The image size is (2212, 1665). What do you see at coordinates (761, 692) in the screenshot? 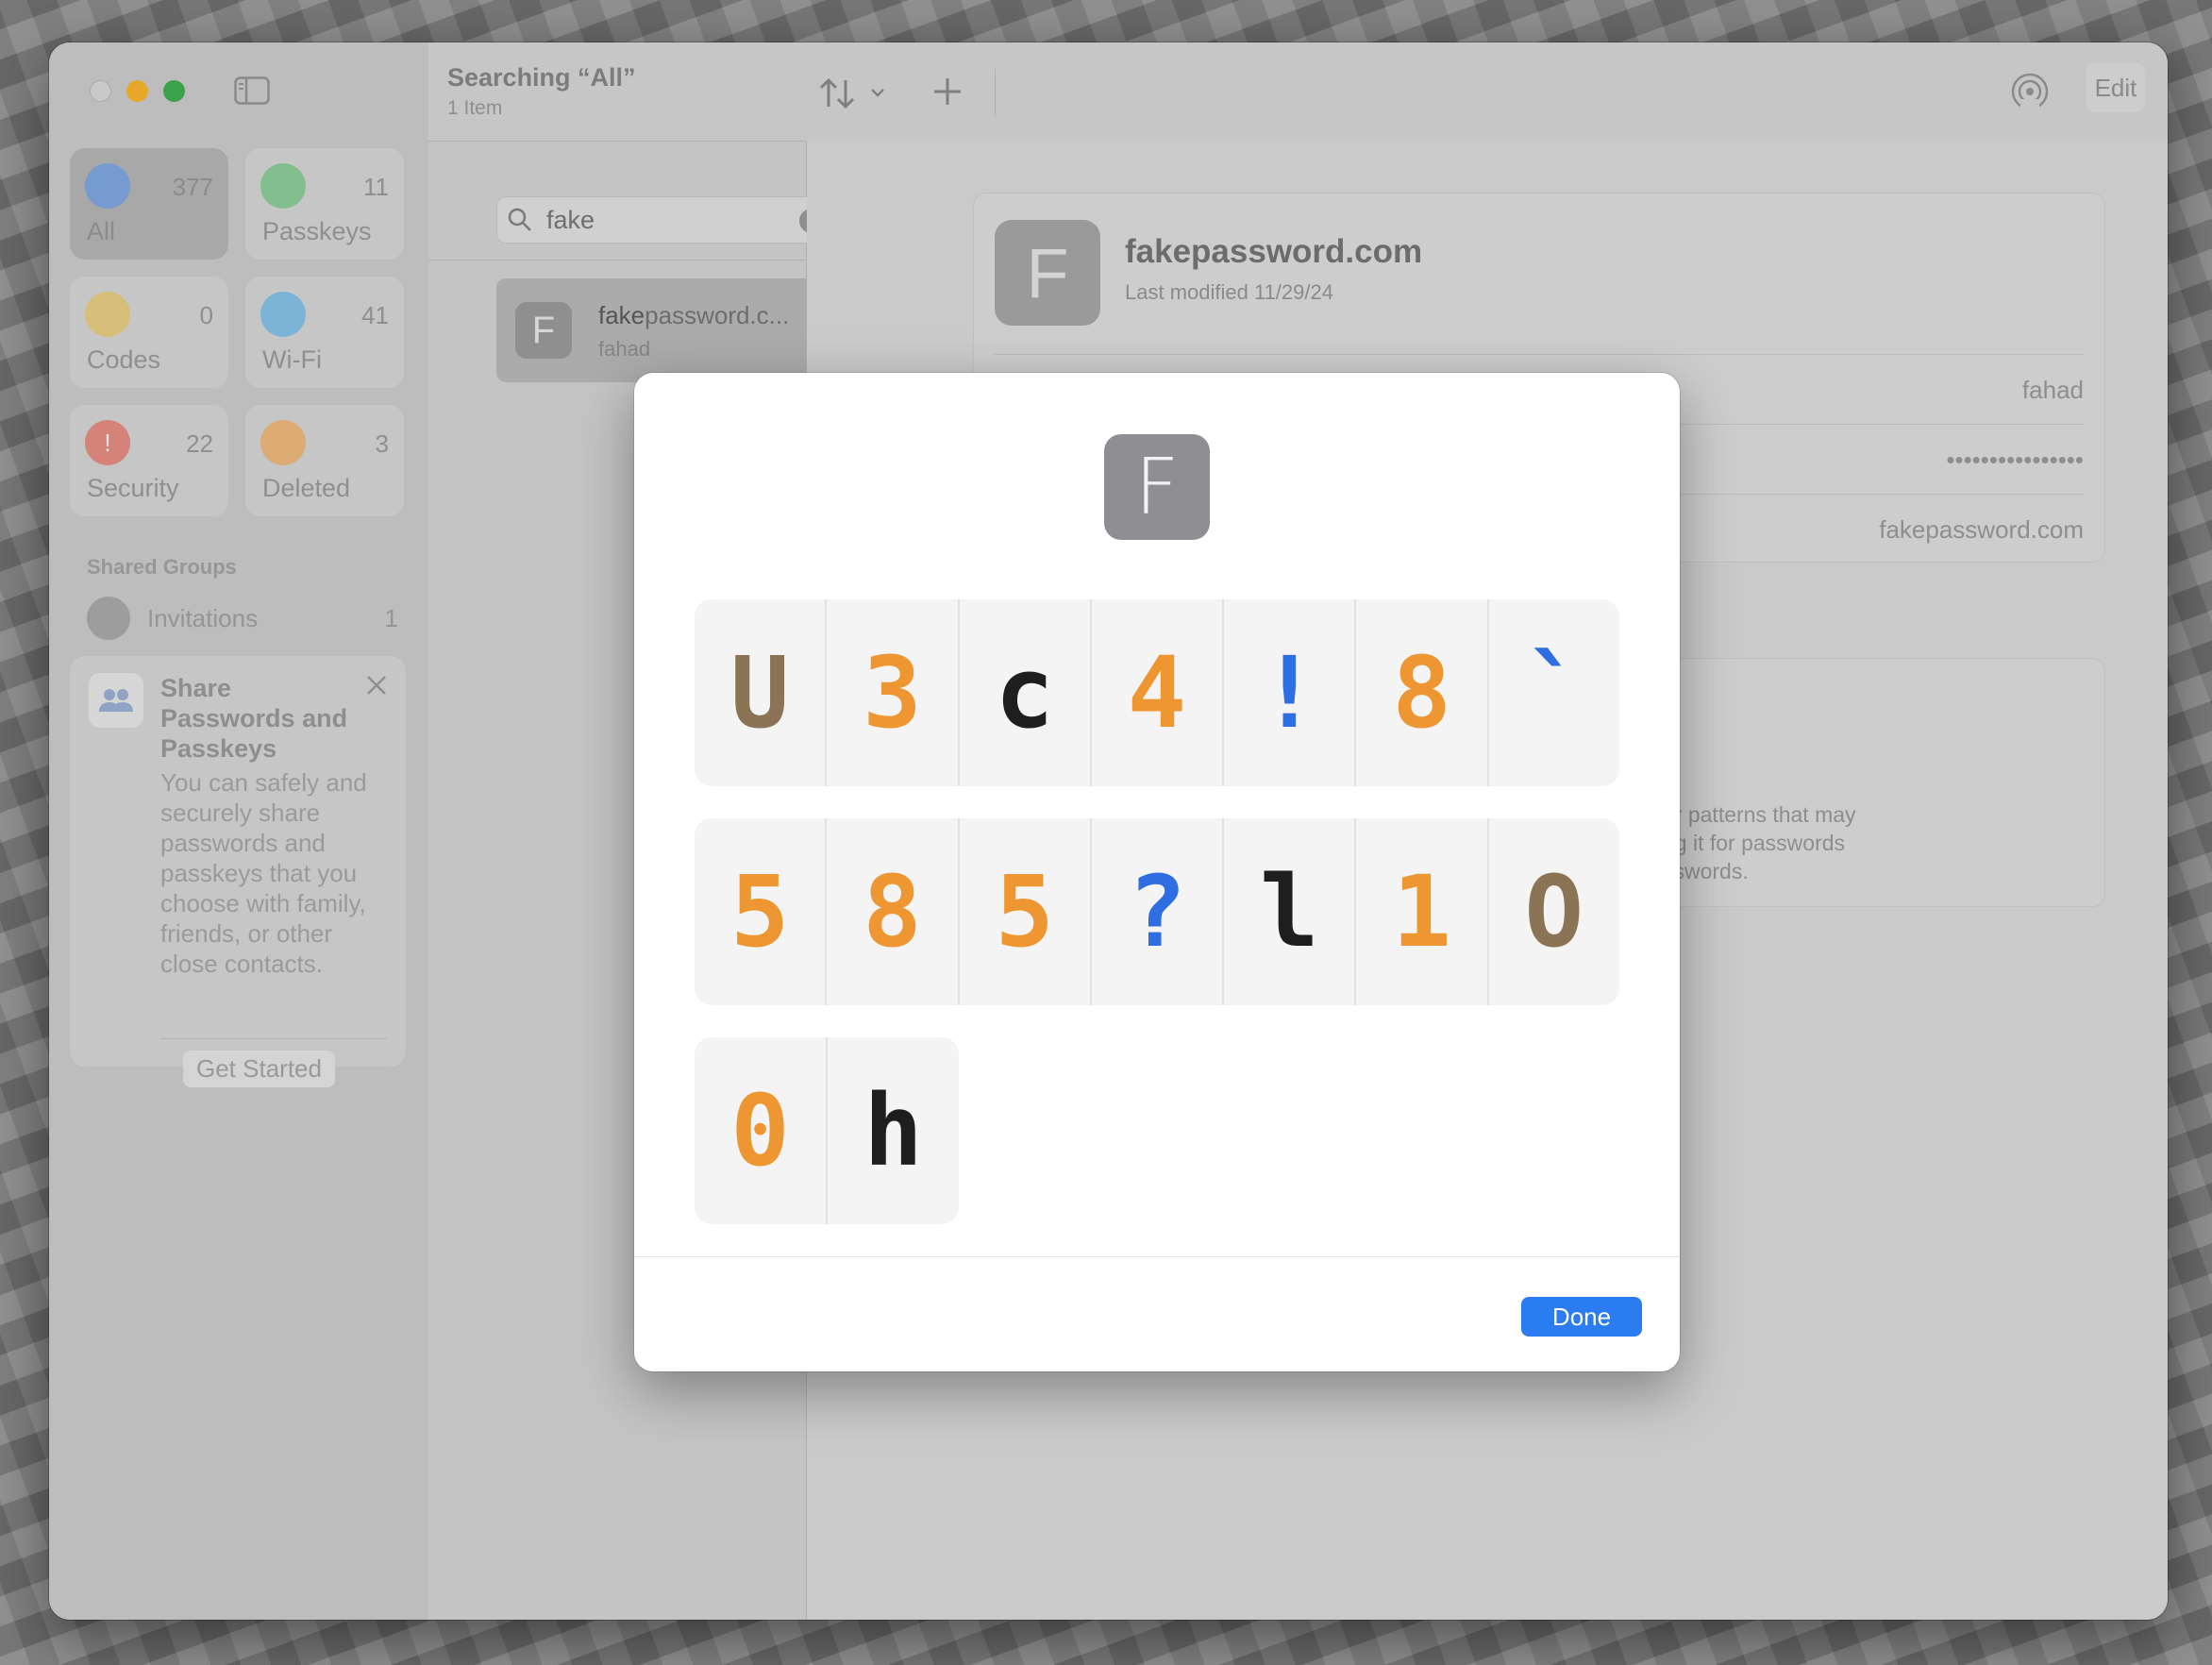
I see `password-character-cell: U` at bounding box center [761, 692].